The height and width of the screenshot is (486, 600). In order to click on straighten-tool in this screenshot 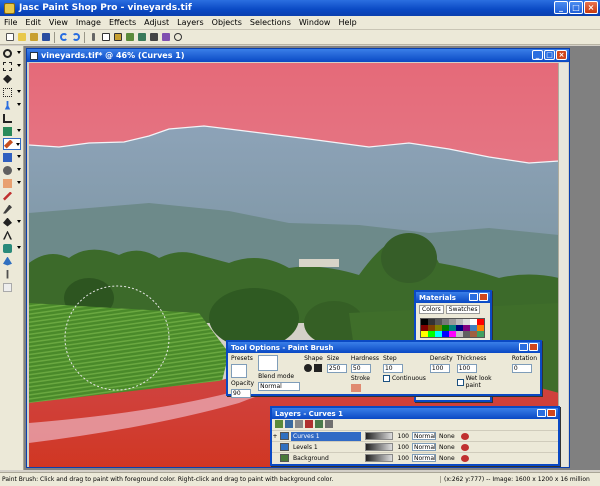, I will do `click(12, 131)`.